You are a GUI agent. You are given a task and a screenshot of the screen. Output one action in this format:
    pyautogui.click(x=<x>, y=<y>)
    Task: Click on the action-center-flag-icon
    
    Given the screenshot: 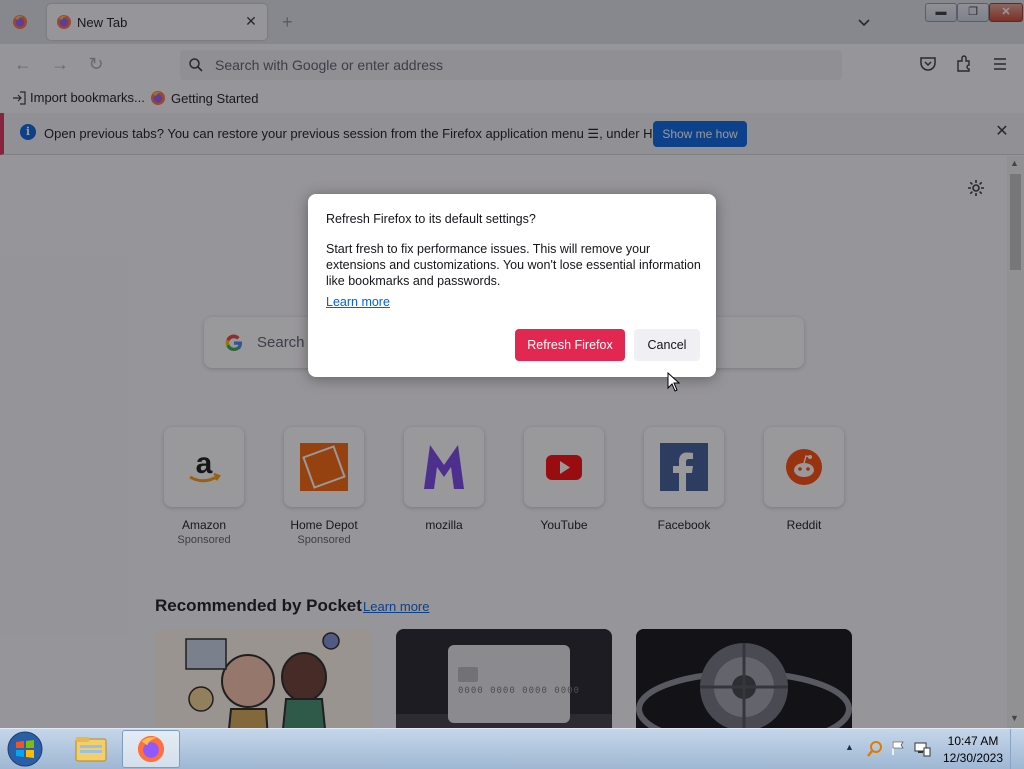 What is the action you would take?
    pyautogui.click(x=898, y=748)
    